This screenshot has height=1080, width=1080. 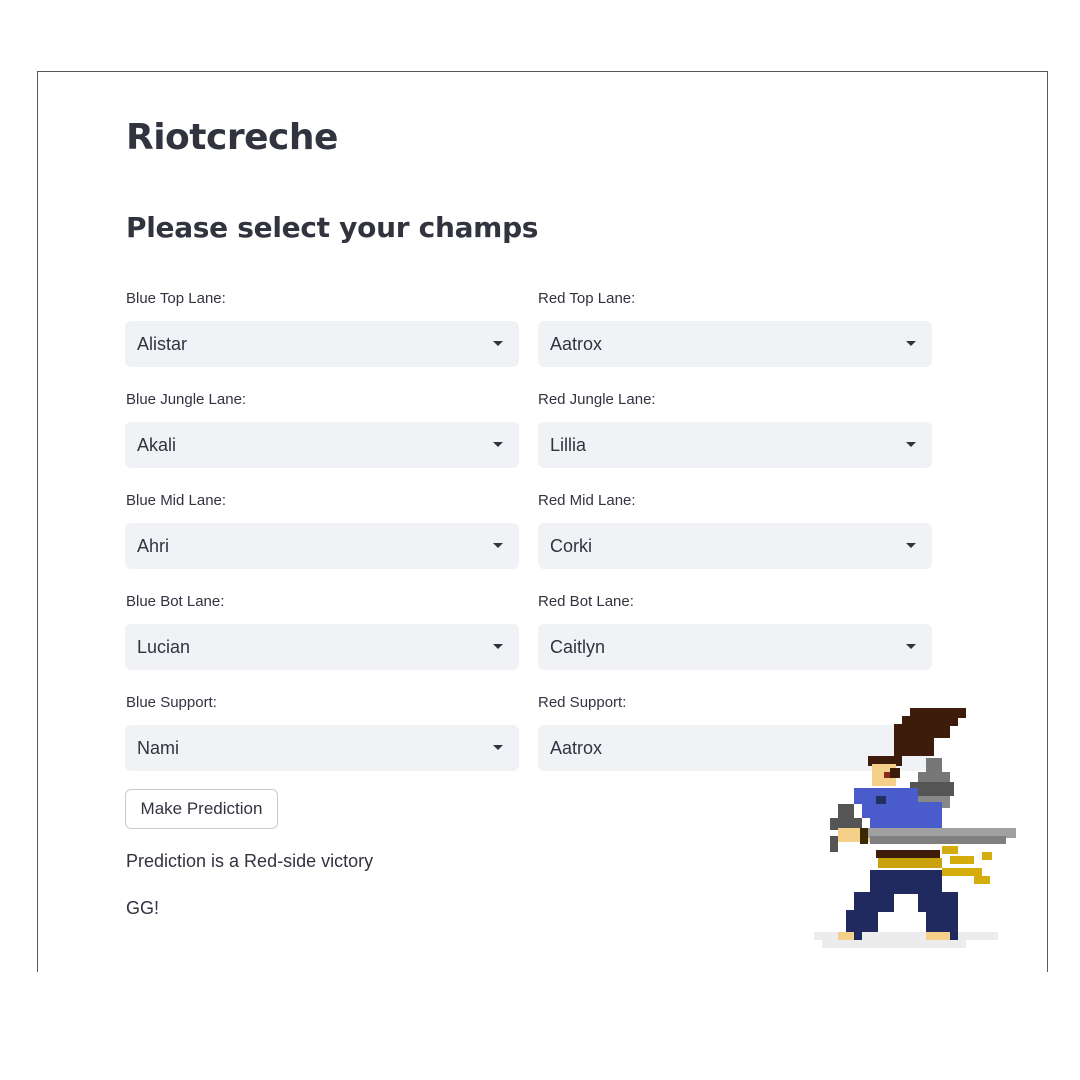 I want to click on red-bot-label: Red Bot Lane:, so click(x=586, y=601).